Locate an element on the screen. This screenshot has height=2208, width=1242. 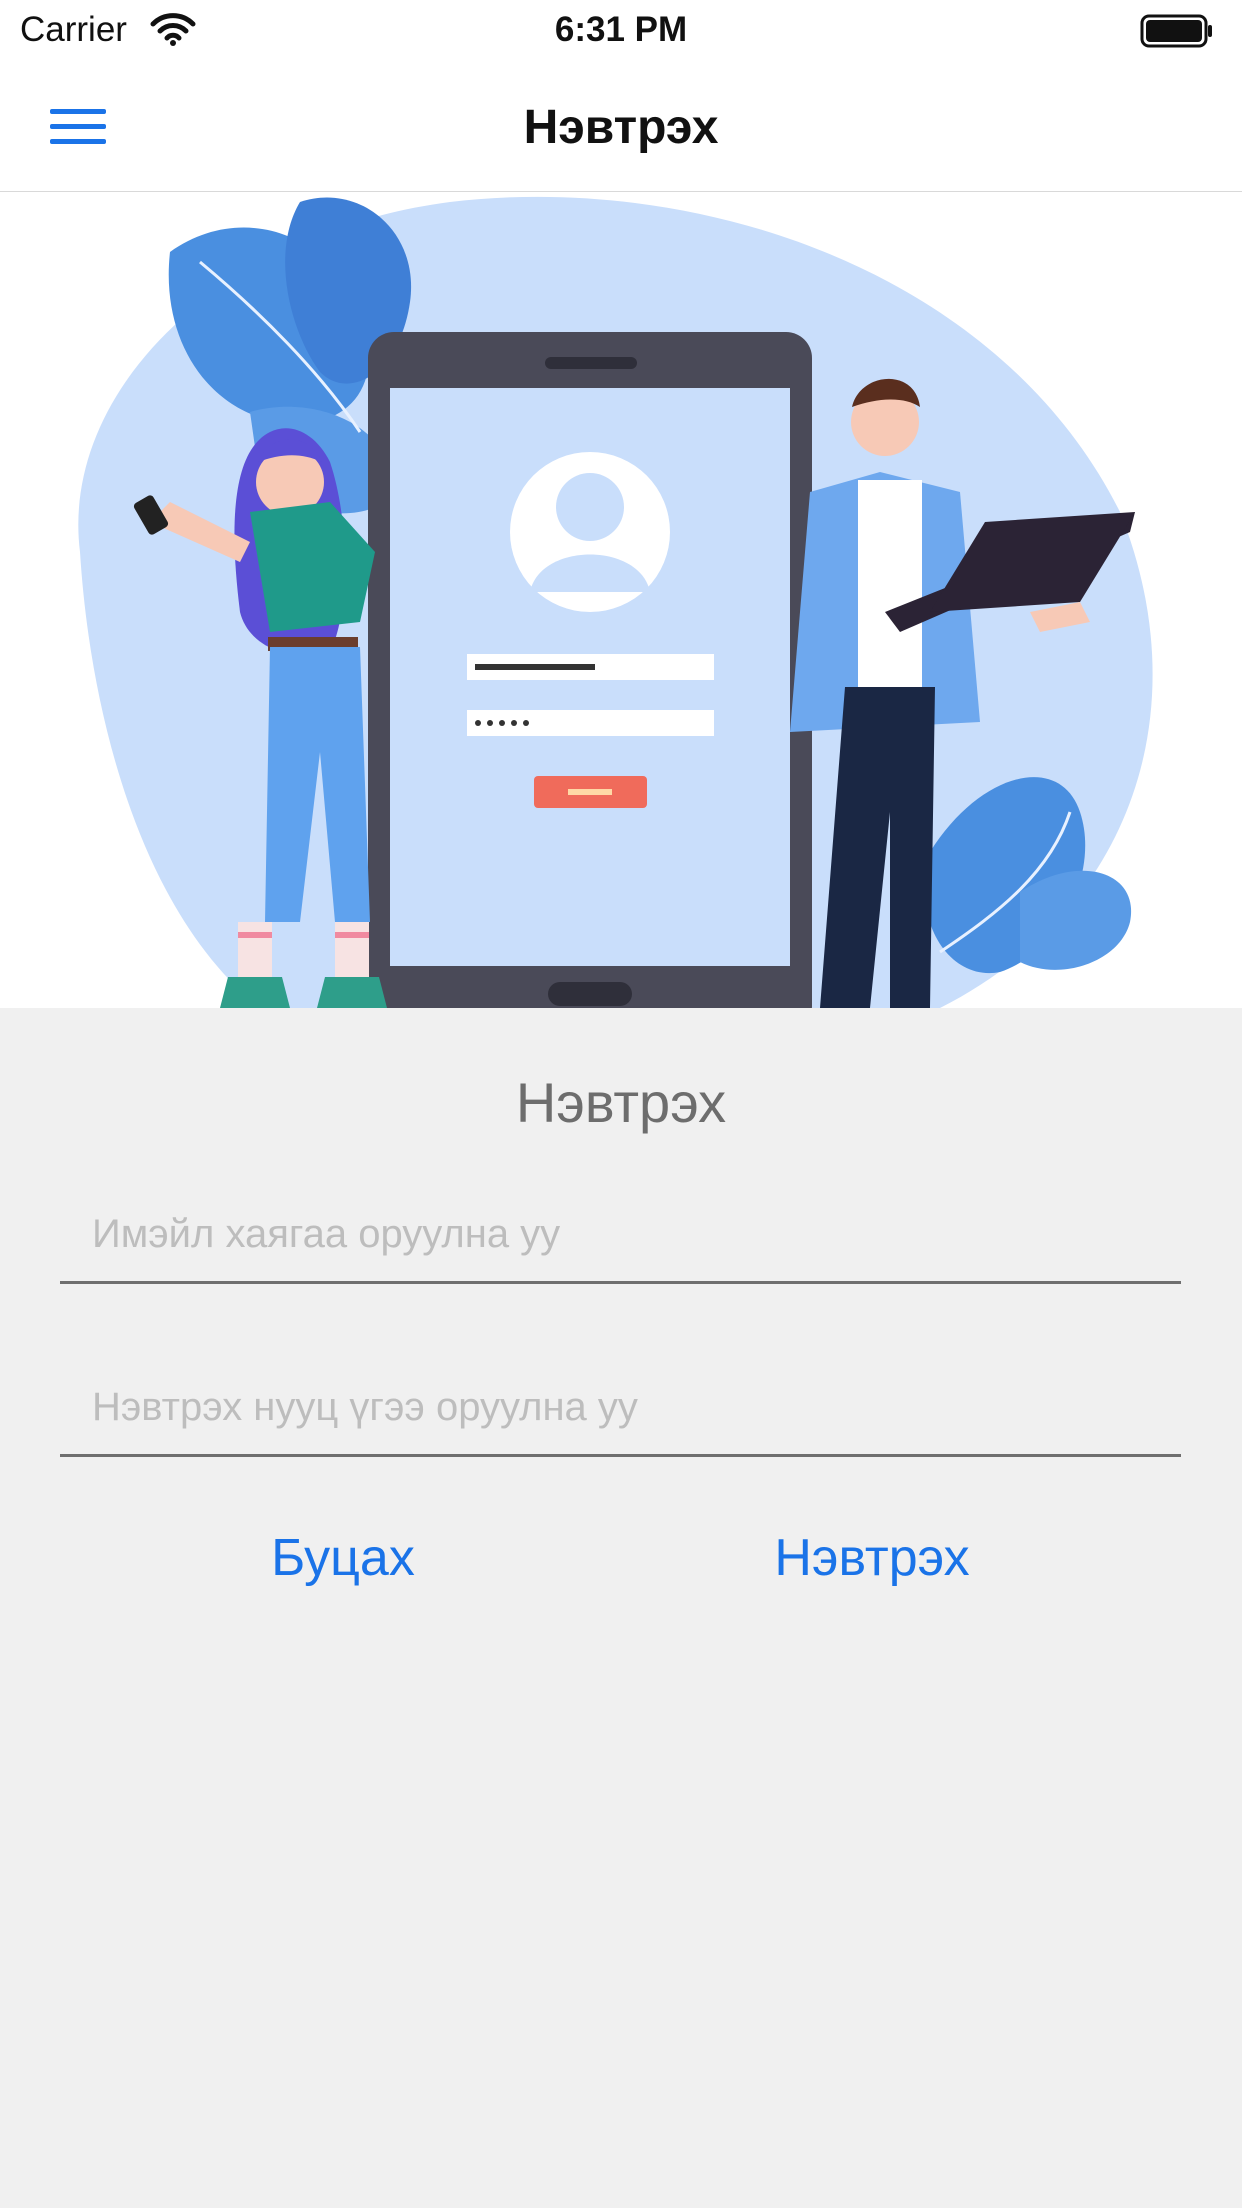
form-title: Нэвтрэх is located at coordinates (621, 1102).